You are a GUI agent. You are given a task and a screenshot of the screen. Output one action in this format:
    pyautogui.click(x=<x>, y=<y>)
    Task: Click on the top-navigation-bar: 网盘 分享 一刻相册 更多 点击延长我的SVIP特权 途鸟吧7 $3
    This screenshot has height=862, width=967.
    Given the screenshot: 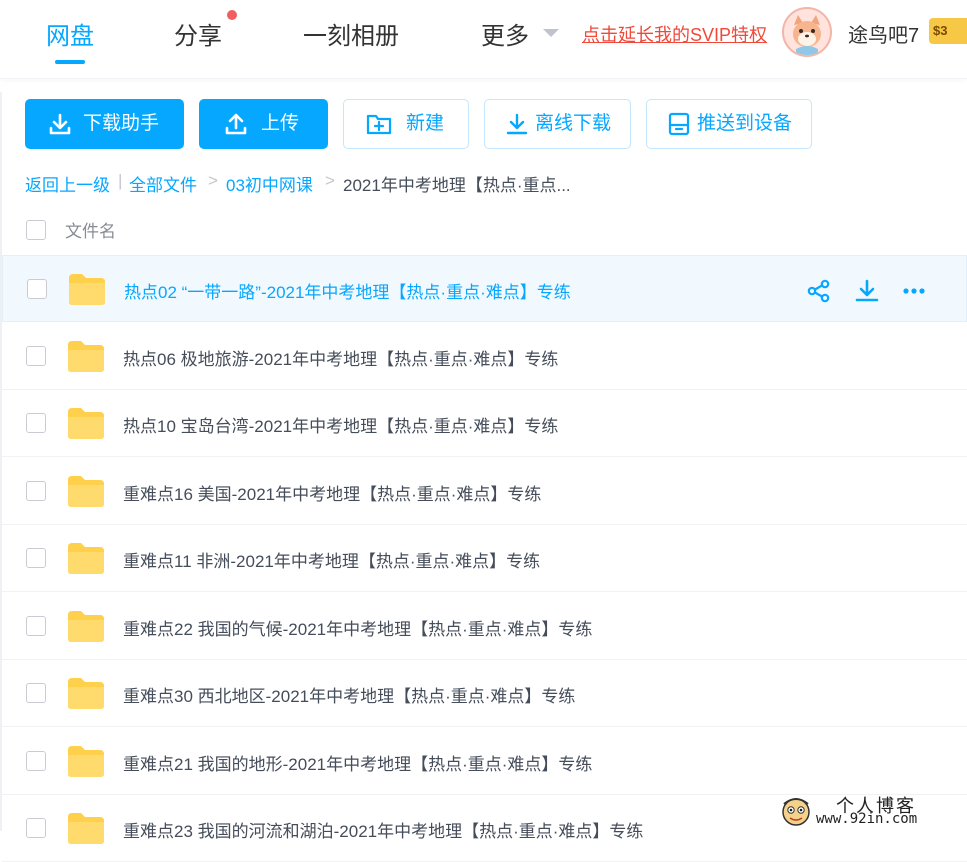 What is the action you would take?
    pyautogui.click(x=483, y=39)
    